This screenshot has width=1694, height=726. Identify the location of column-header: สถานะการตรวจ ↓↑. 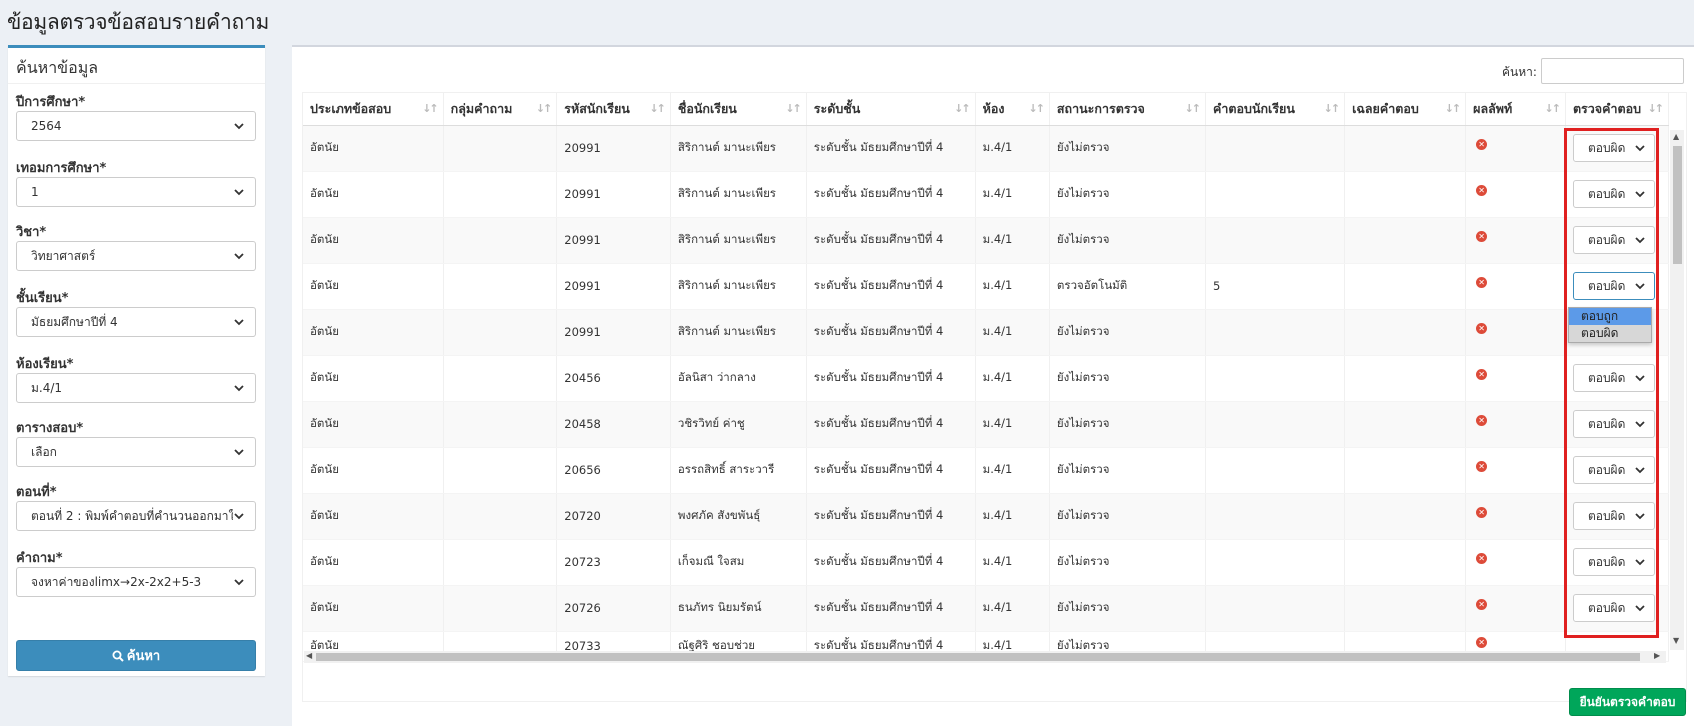
(1128, 109).